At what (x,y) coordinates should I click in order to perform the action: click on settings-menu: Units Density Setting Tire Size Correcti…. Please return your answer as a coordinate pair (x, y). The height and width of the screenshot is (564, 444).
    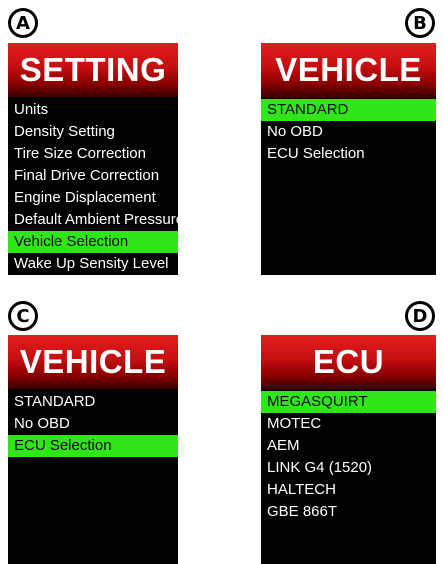
    Looking at the image, I should click on (93, 186).